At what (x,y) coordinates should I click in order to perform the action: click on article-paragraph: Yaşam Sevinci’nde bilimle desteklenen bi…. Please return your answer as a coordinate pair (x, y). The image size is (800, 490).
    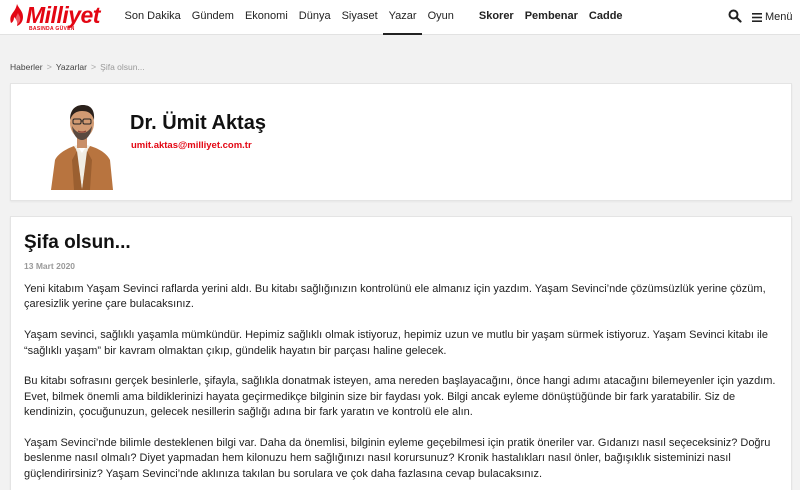
    Looking at the image, I should click on (397, 458).